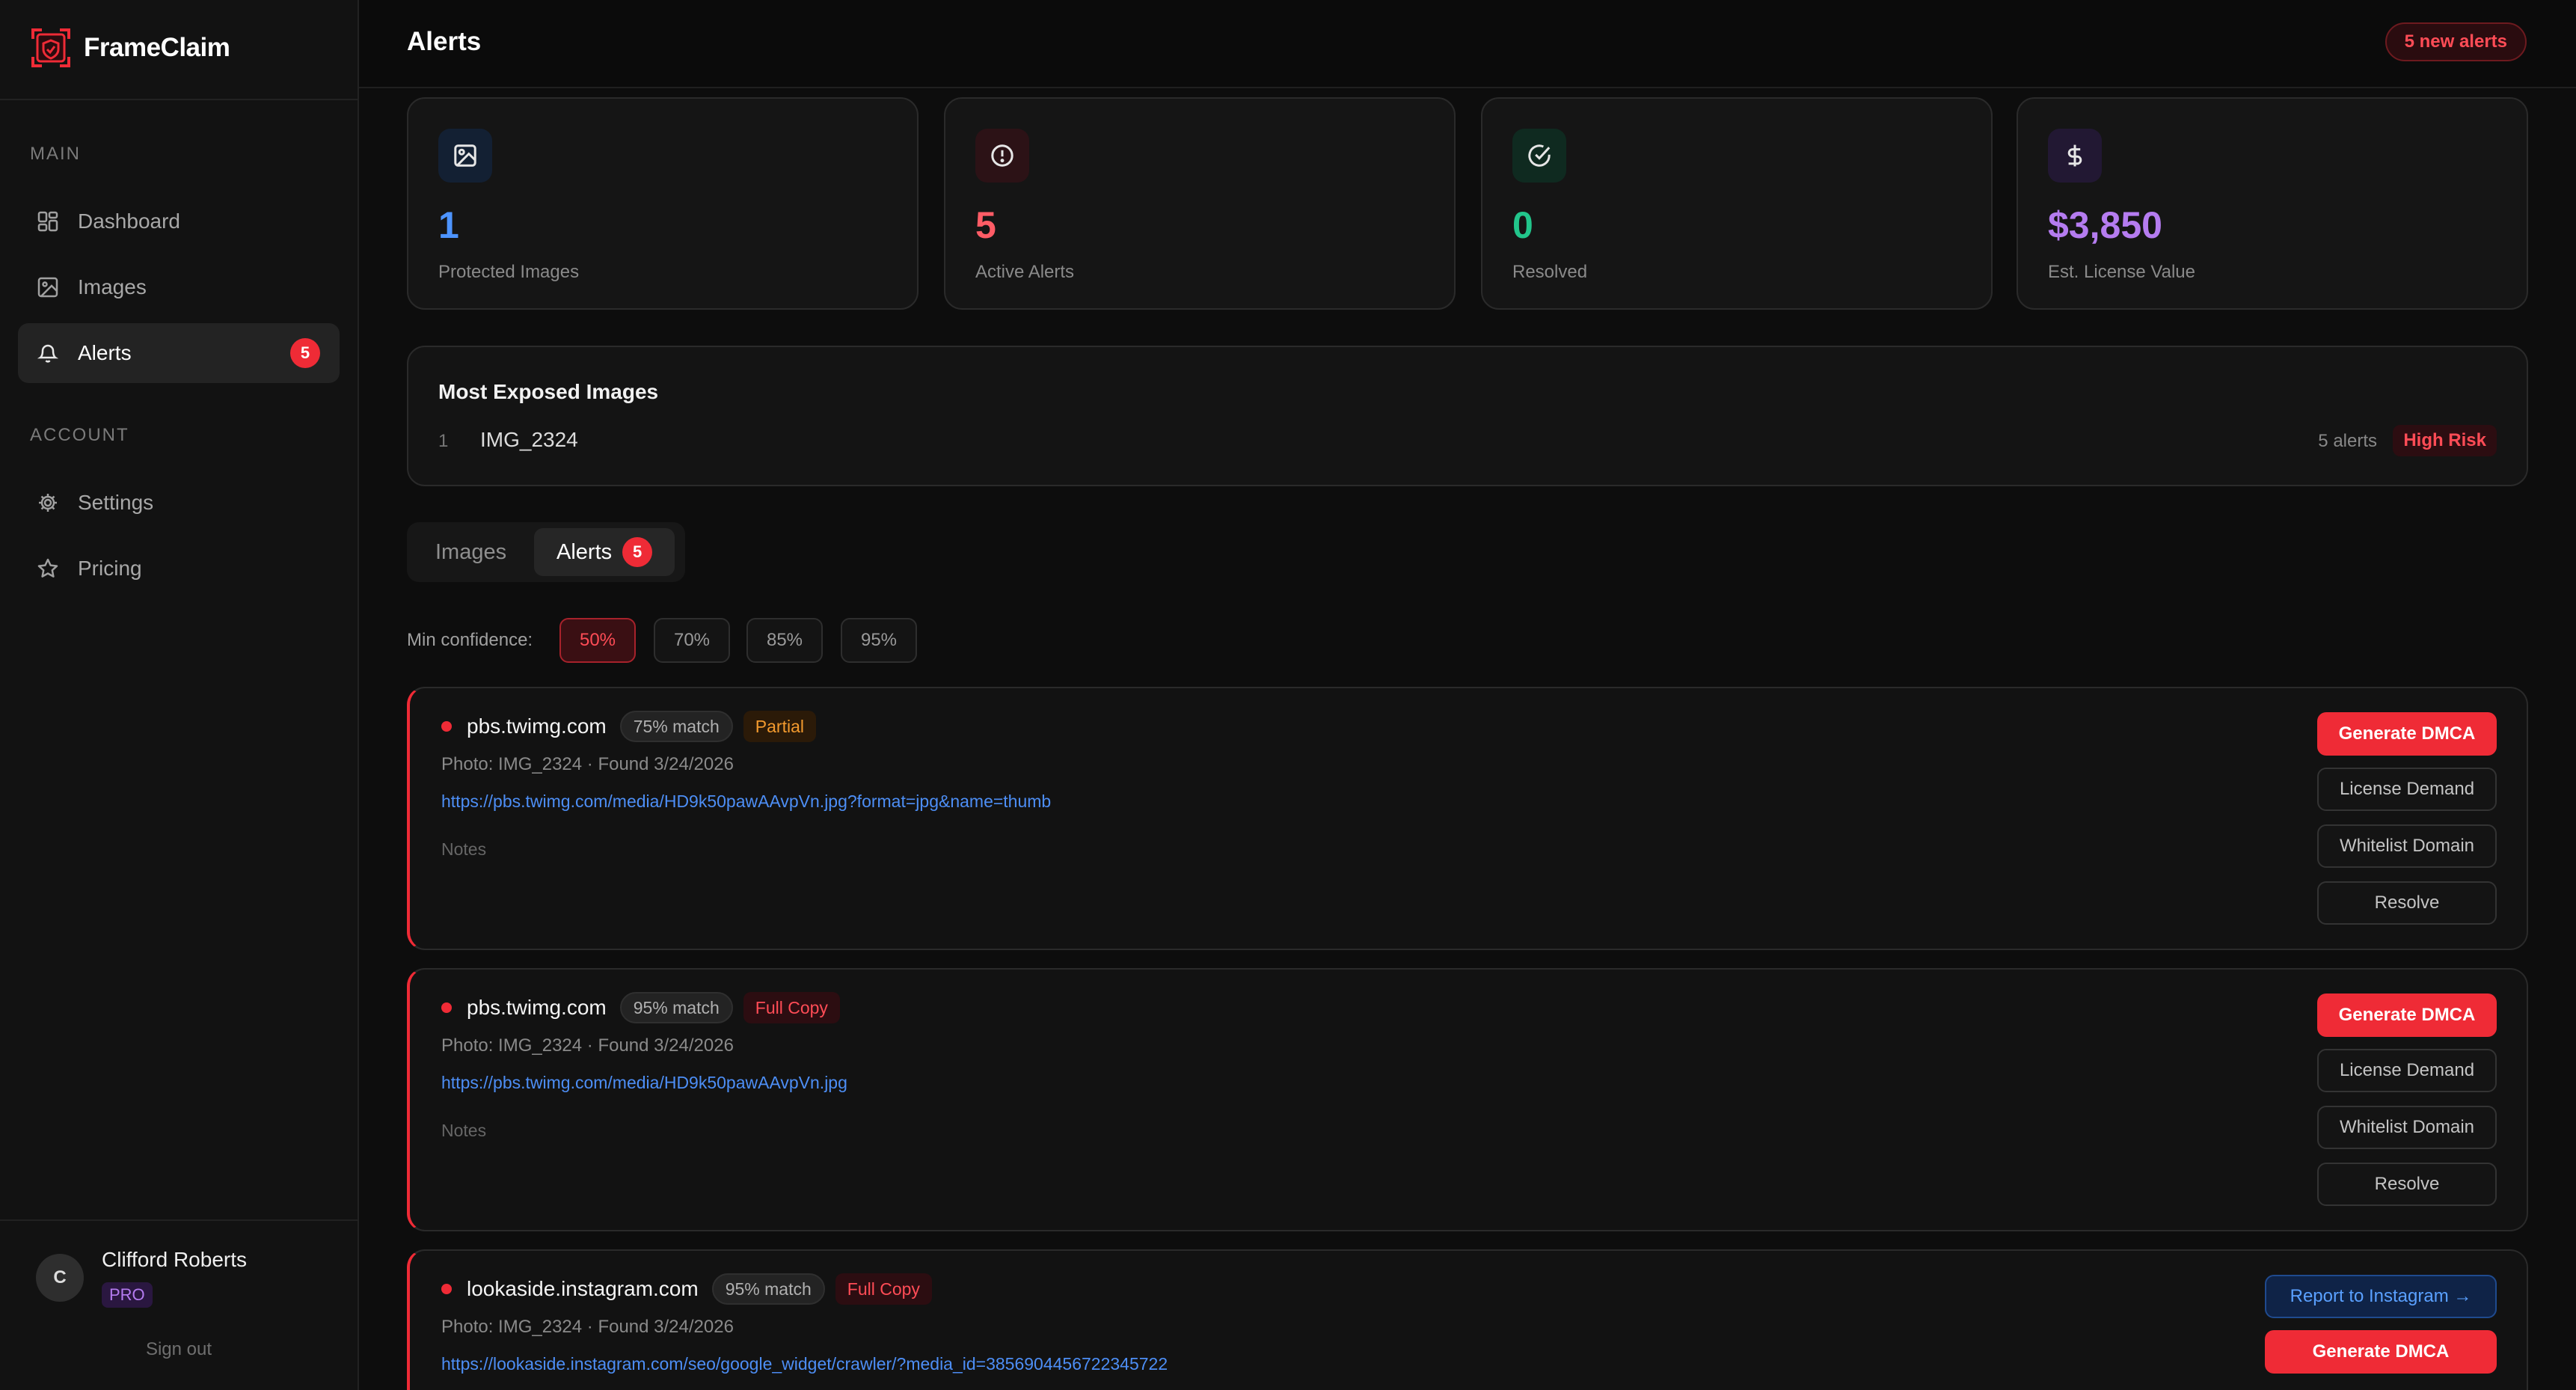 The height and width of the screenshot is (1390, 2576). Describe the element at coordinates (48, 353) in the screenshot. I see `bell-icon` at that location.